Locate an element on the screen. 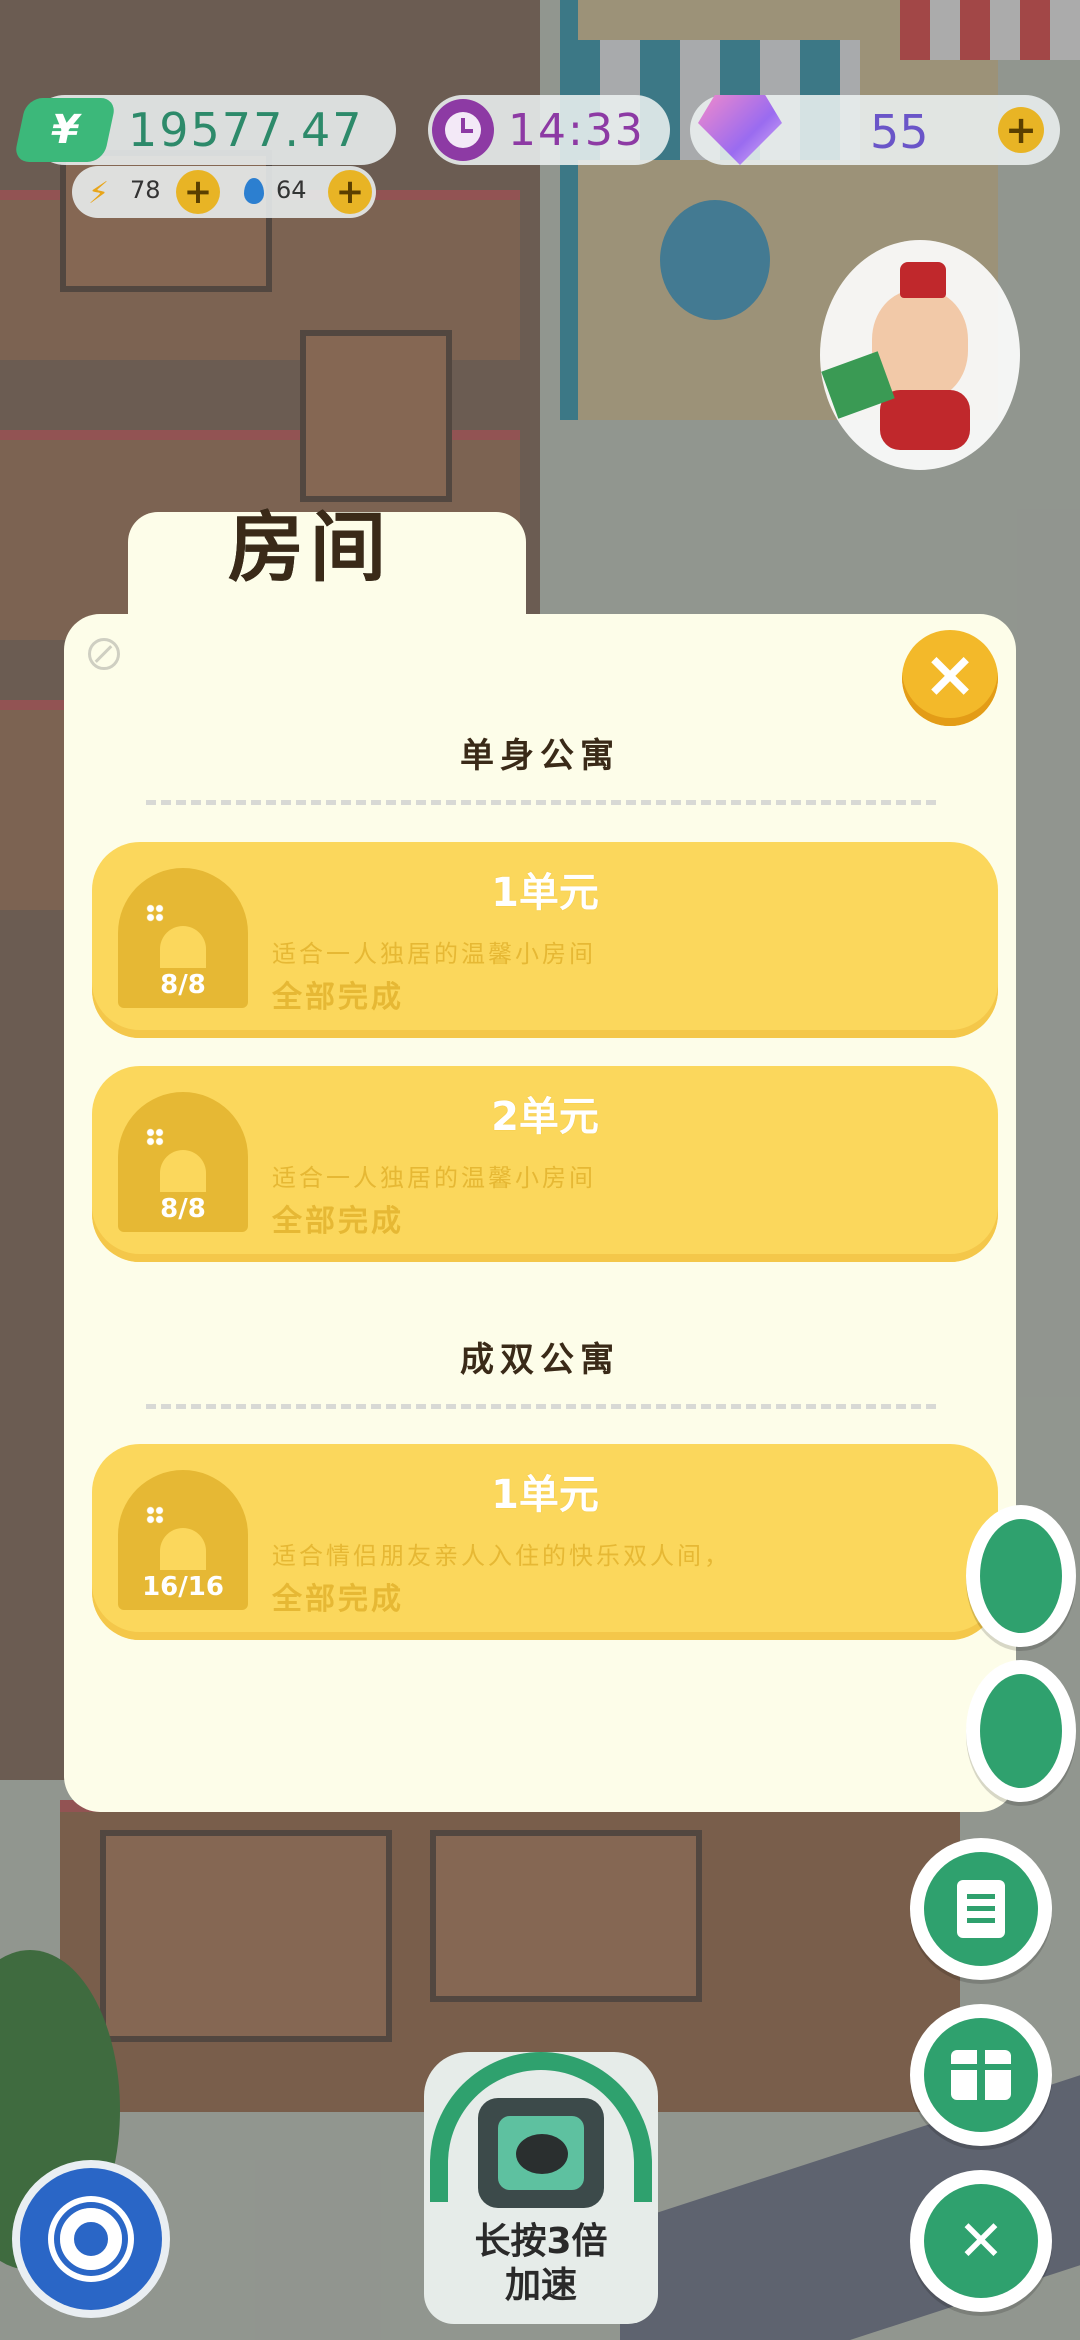 Image resolution: width=1080 pixels, height=2340 pixels. add-energy-button: + is located at coordinates (198, 192).